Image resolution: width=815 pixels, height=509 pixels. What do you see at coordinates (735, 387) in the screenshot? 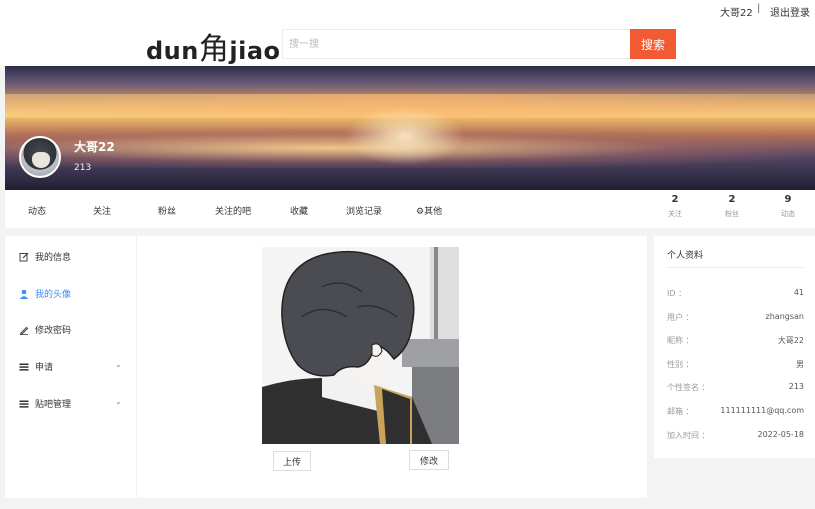
I see `info-row-signature: 个性签名 ： 213` at bounding box center [735, 387].